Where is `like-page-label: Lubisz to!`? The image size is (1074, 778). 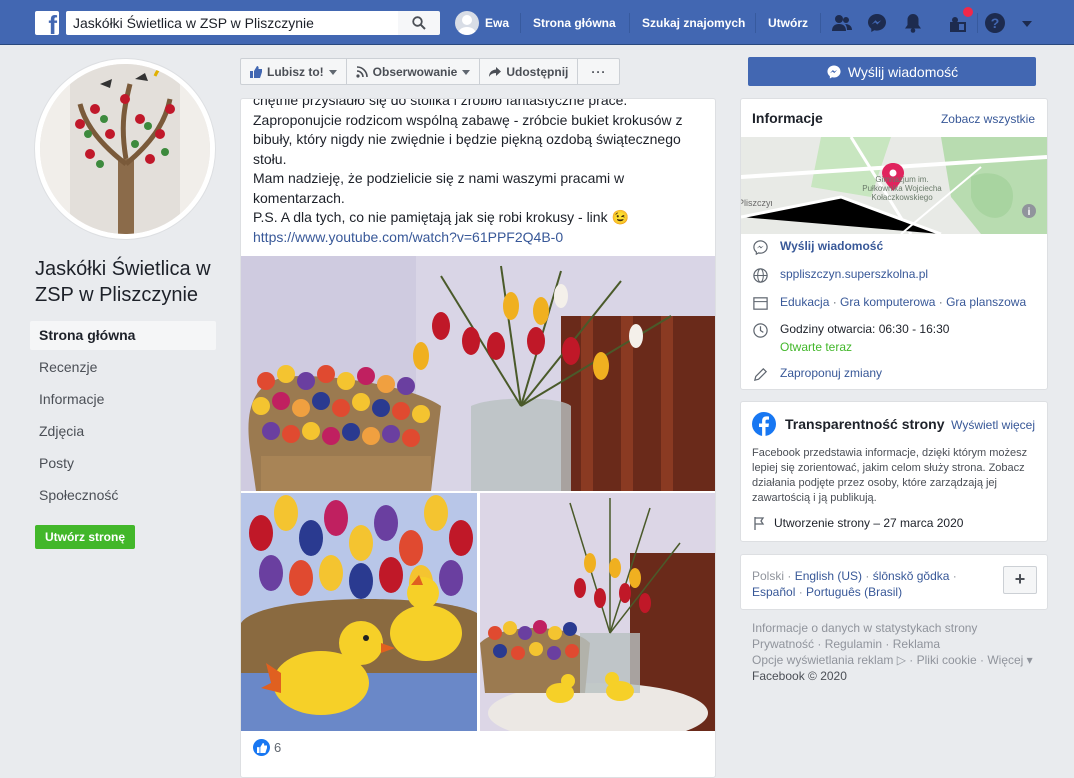 like-page-label: Lubisz to! is located at coordinates (295, 71).